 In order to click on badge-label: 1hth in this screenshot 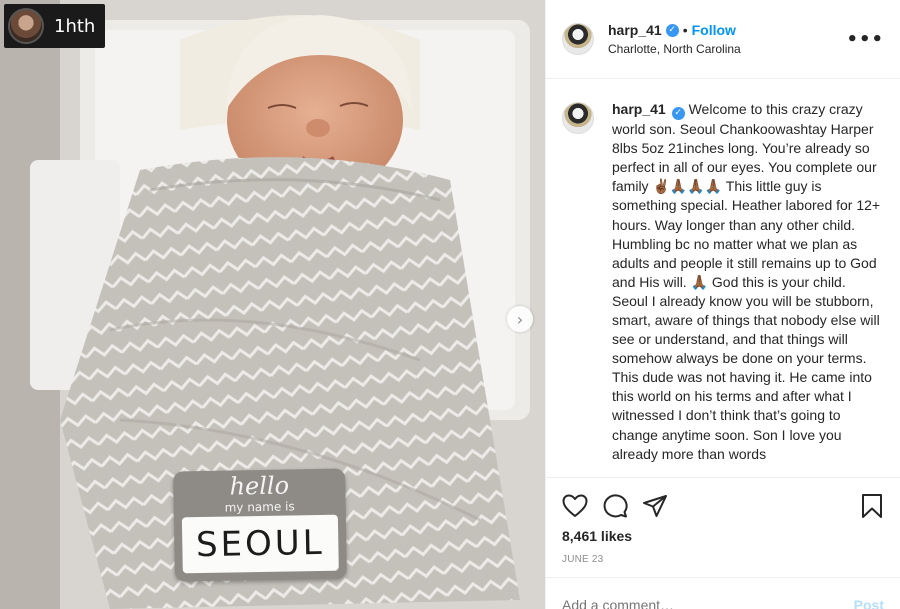, I will do `click(75, 26)`.